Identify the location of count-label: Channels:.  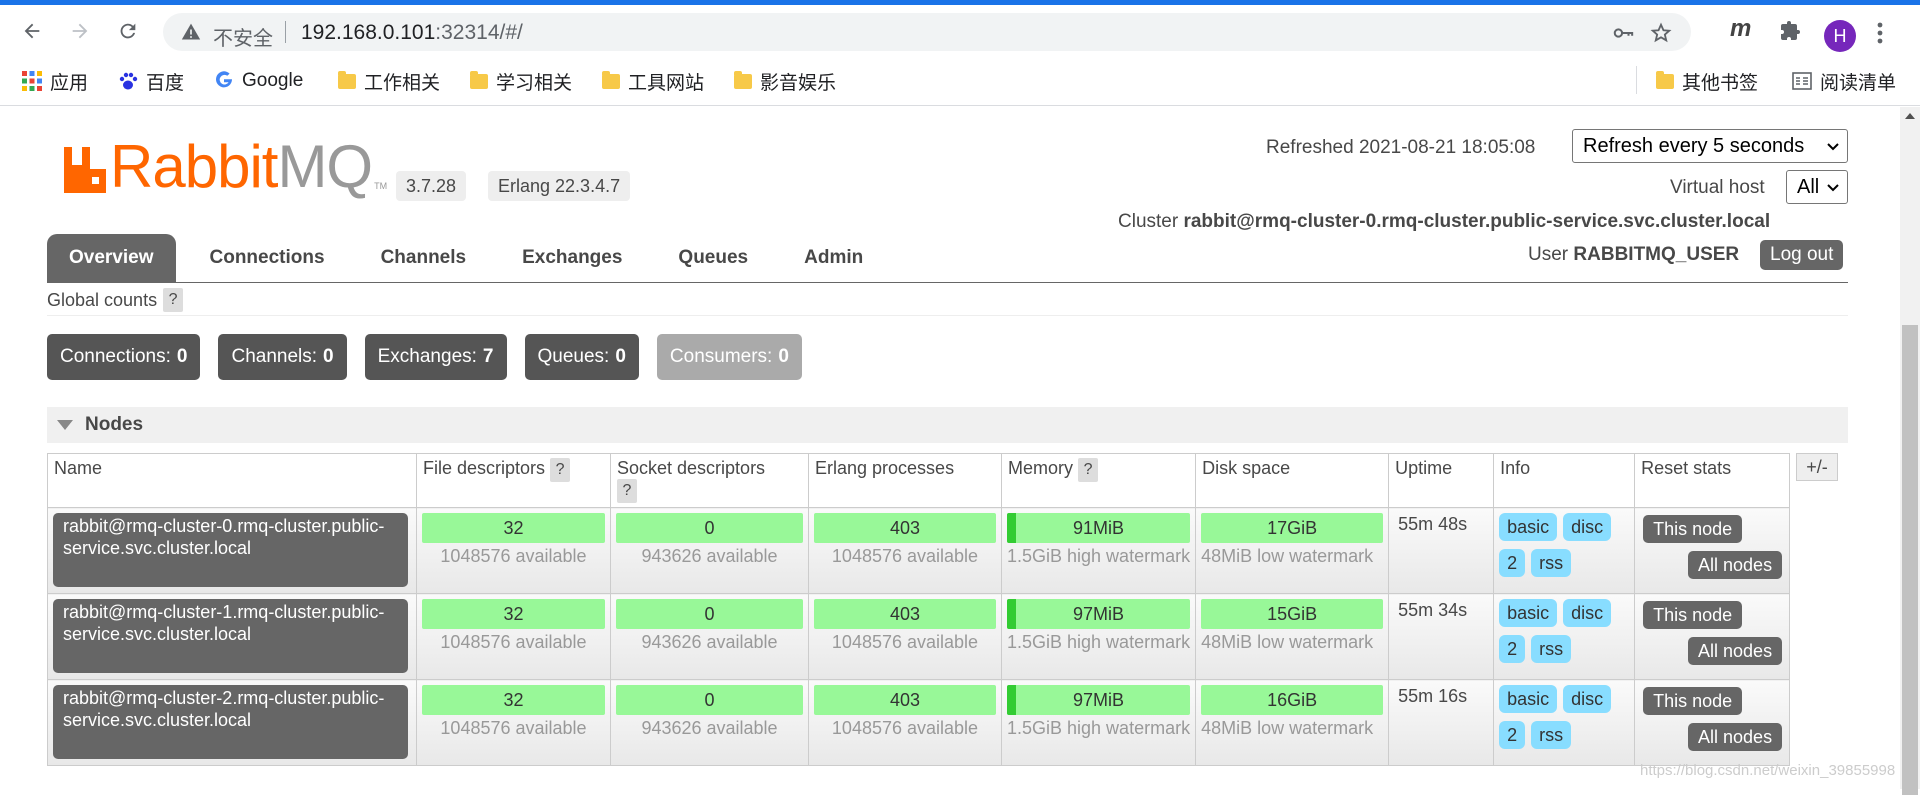
(274, 356).